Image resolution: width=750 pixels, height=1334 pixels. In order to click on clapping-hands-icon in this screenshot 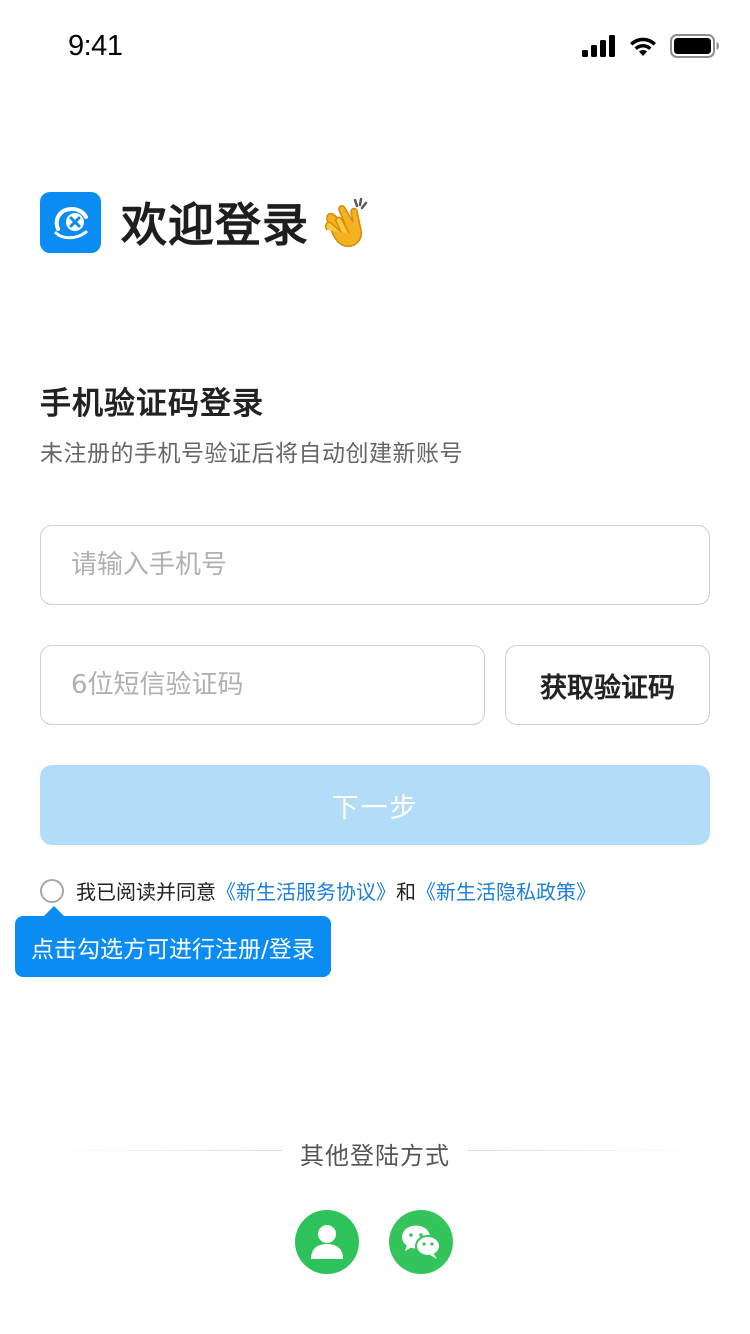, I will do `click(346, 222)`.